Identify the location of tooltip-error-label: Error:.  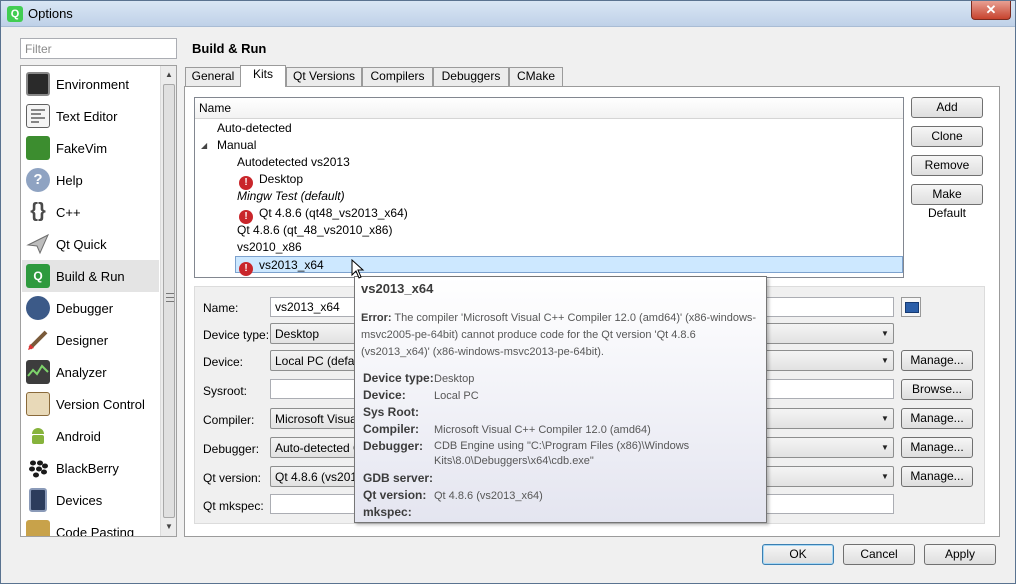
(376, 318).